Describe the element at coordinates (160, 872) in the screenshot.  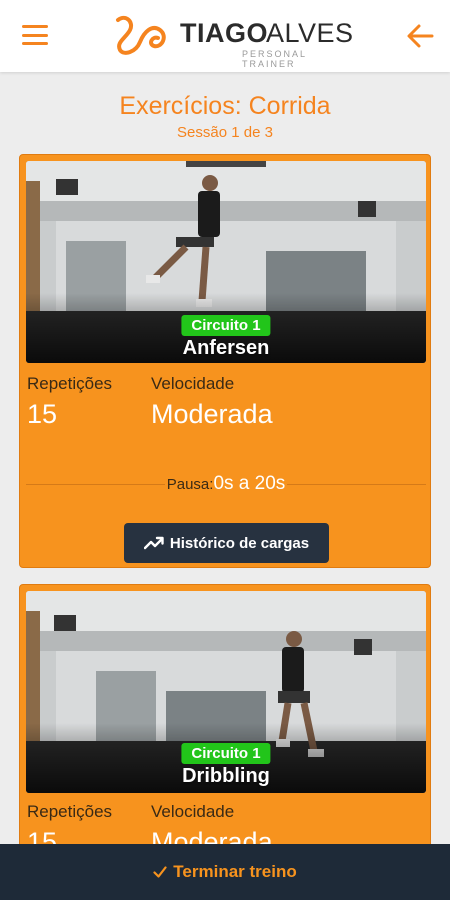
I see `checkmark-icon` at that location.